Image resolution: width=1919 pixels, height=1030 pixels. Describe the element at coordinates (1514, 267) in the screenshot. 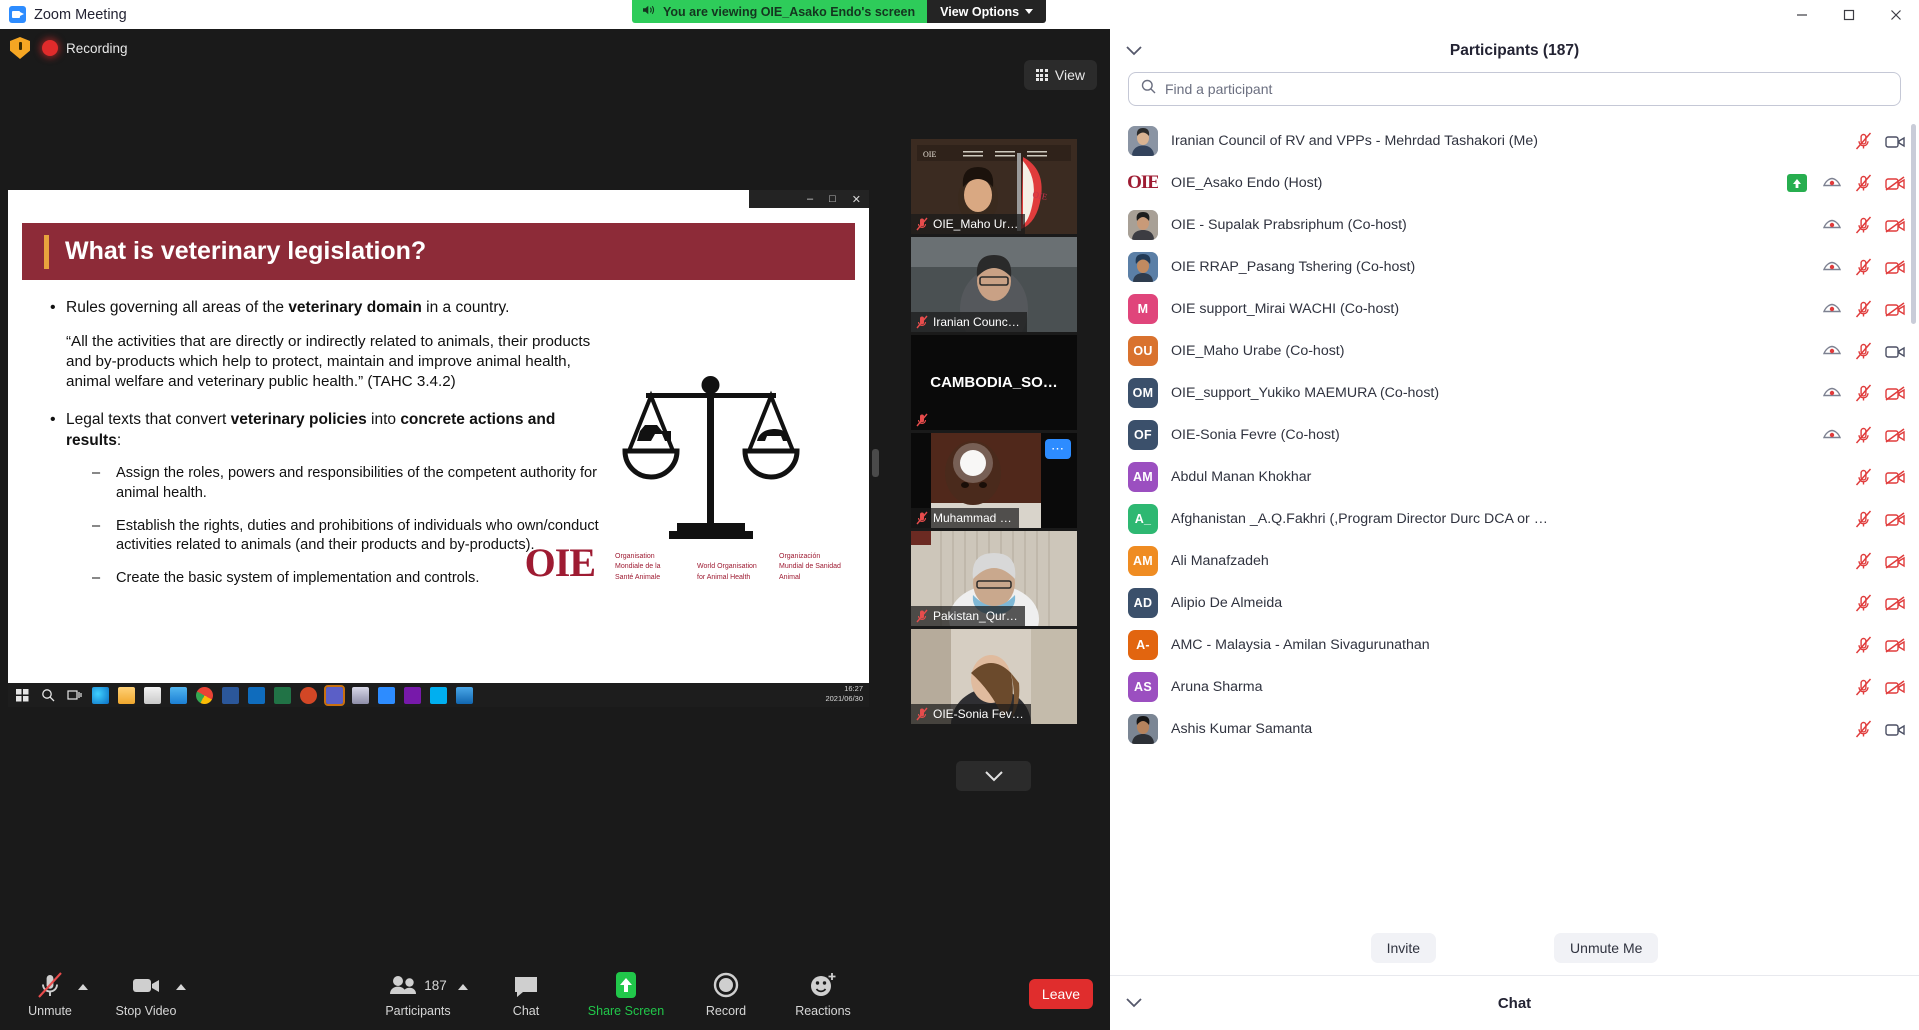

I see `participant-row: OIE RRAP_Pasang Tshering (Co-host)` at that location.